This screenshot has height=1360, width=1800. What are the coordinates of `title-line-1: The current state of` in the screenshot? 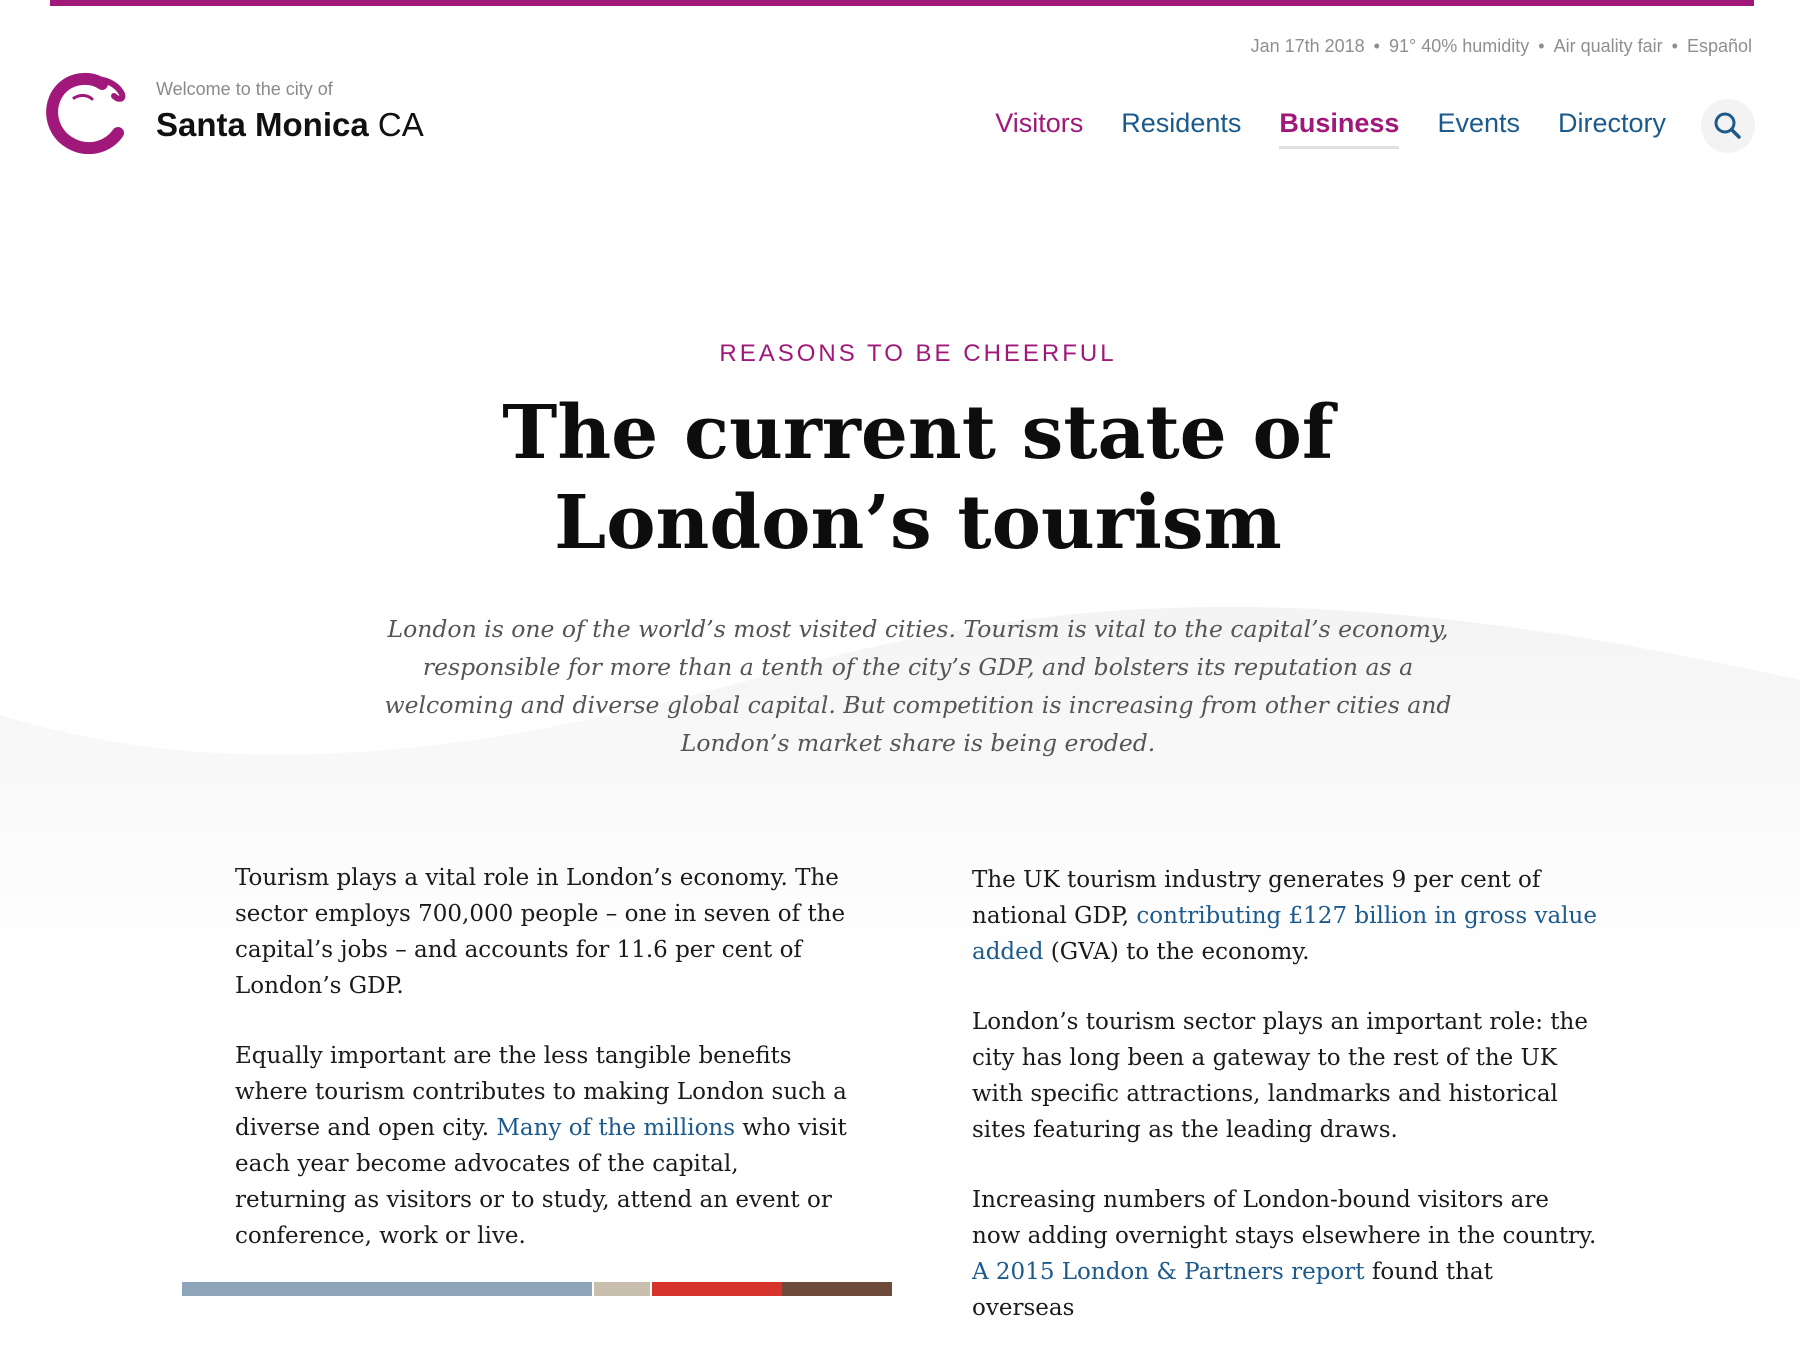 It's located at (918, 433).